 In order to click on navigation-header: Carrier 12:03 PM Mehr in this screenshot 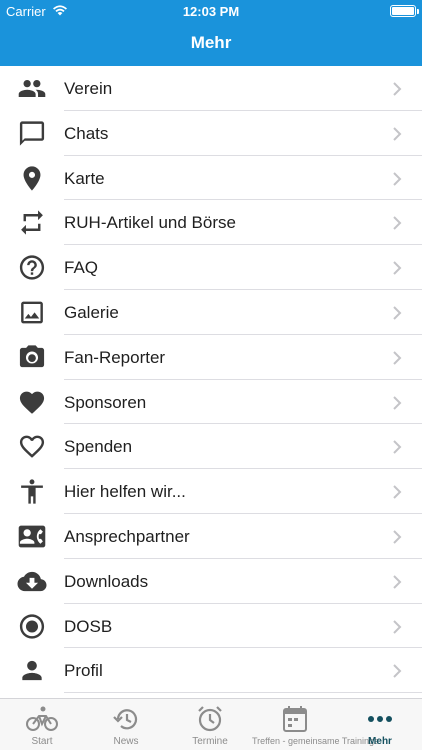, I will do `click(211, 33)`.